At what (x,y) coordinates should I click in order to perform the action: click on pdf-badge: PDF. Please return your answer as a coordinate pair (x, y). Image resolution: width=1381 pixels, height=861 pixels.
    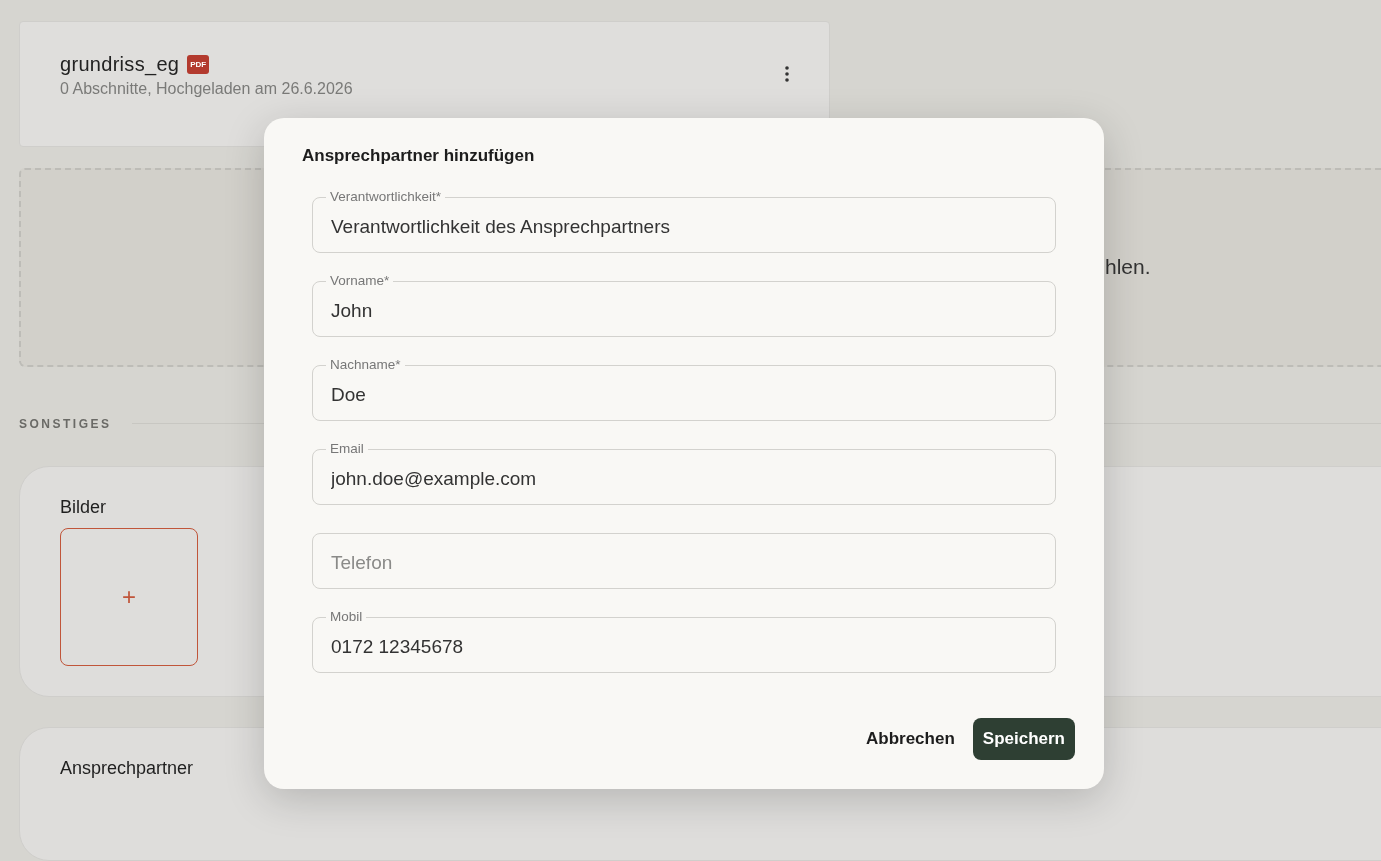
    Looking at the image, I should click on (198, 65).